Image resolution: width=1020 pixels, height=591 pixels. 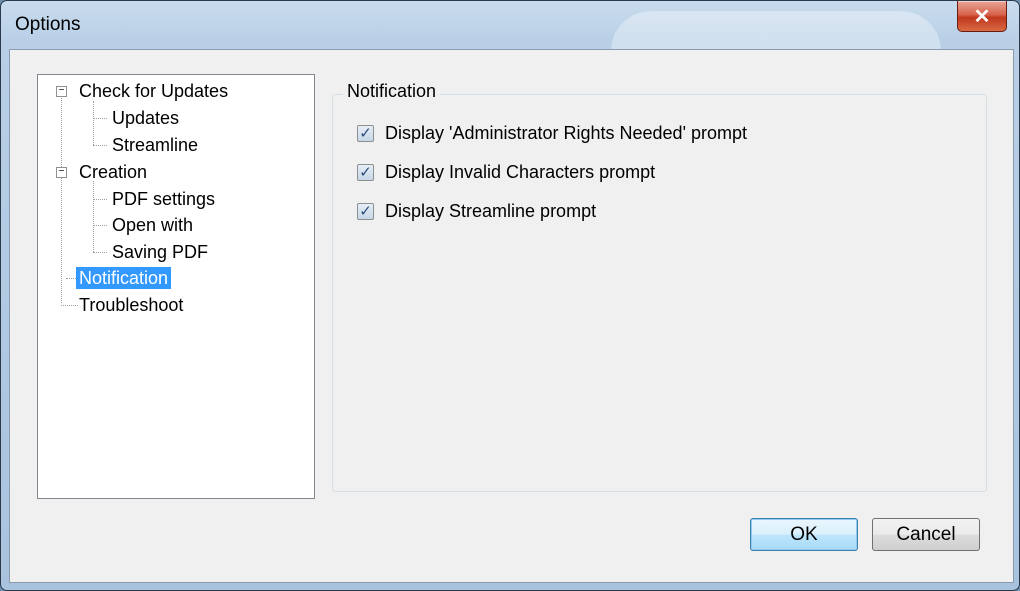 I want to click on checkbox-invalid-characters-prompt: ✓ Display Invalid Characters prompt, so click(x=506, y=172).